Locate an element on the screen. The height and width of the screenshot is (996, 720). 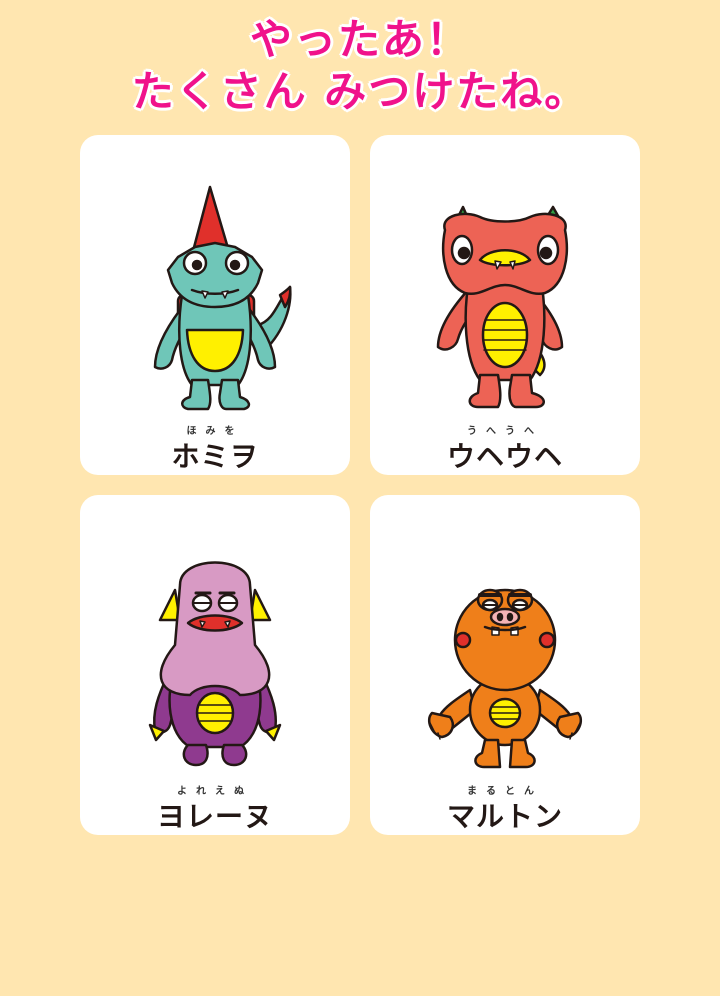
character-card-homiwo: ほみを ホミヲ is located at coordinates (215, 305).